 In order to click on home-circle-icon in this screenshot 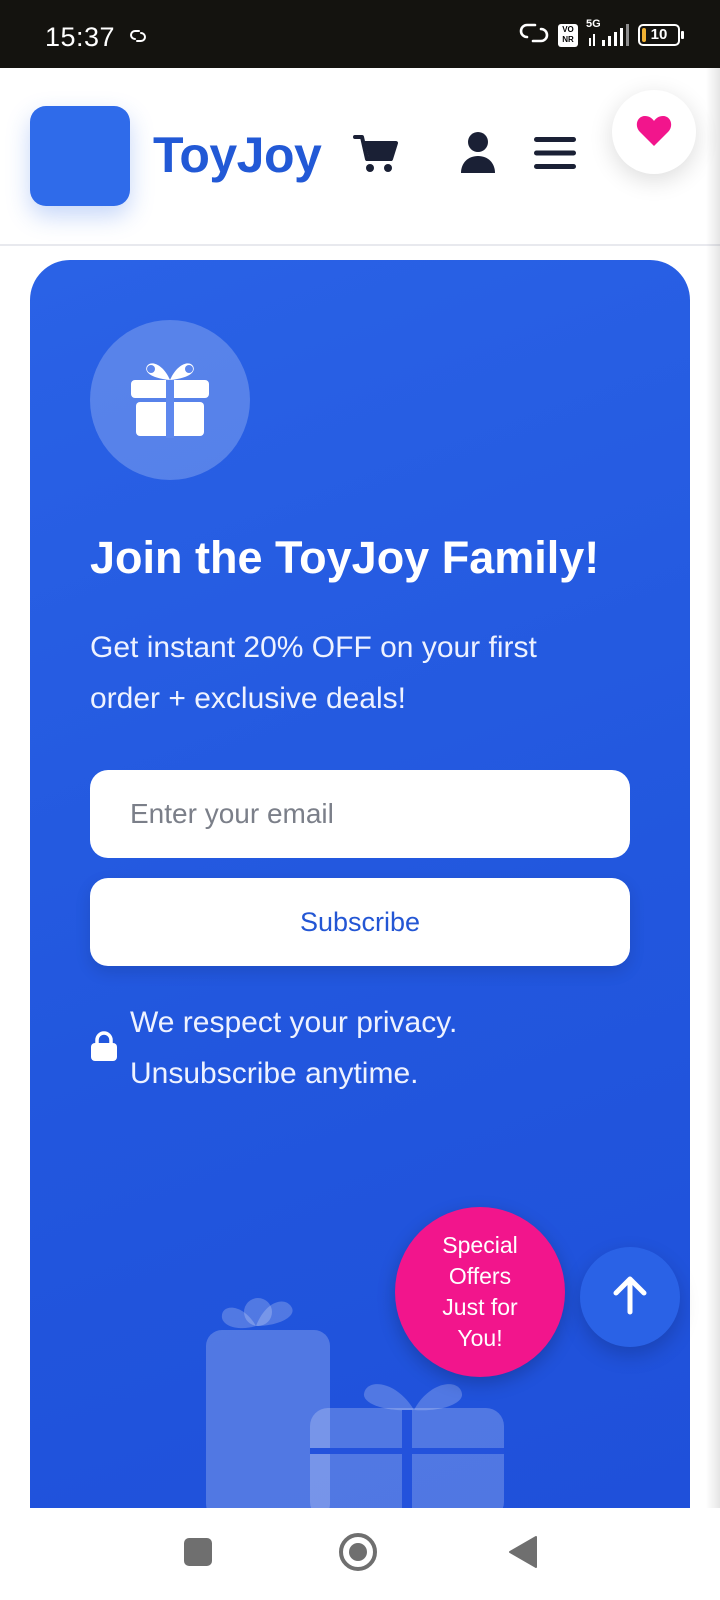, I will do `click(358, 1554)`.